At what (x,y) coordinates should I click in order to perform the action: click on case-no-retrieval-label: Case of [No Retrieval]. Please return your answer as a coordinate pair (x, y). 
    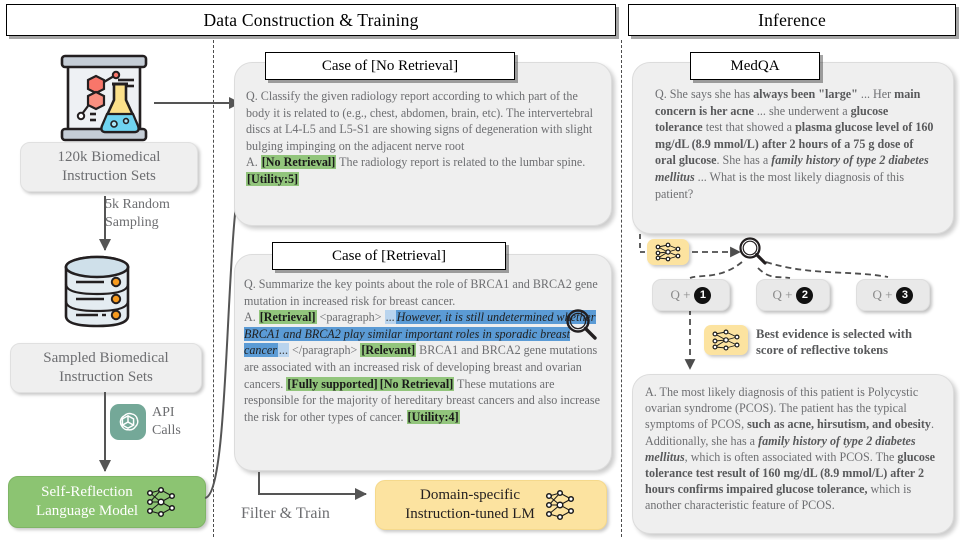
    Looking at the image, I should click on (390, 66).